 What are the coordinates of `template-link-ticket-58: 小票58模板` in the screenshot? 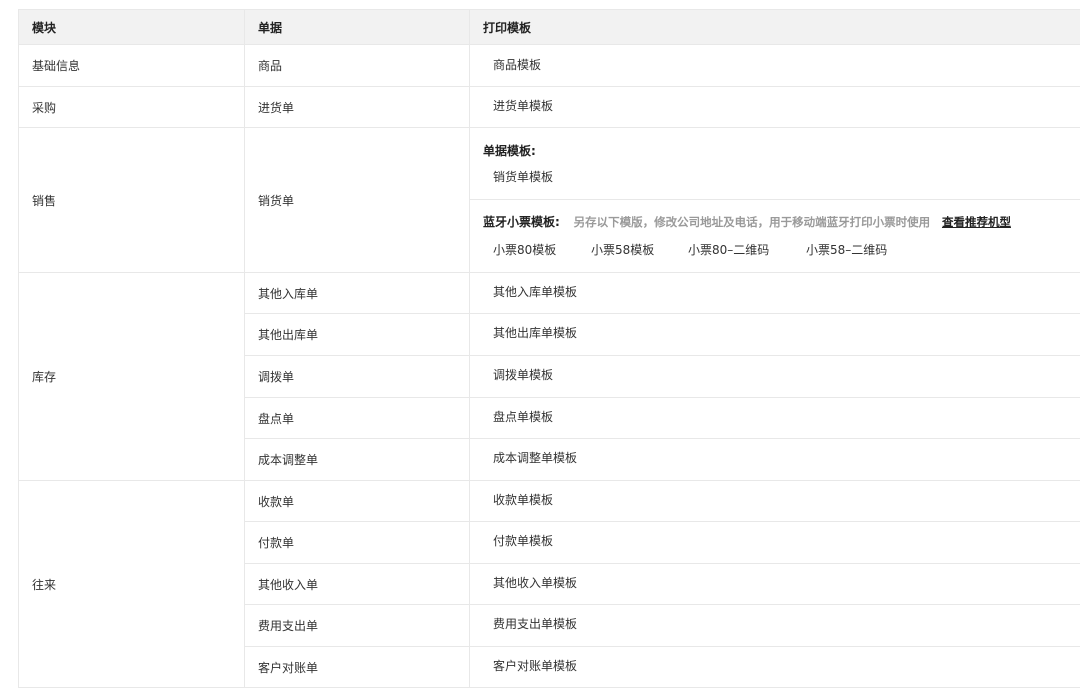 It's located at (622, 249).